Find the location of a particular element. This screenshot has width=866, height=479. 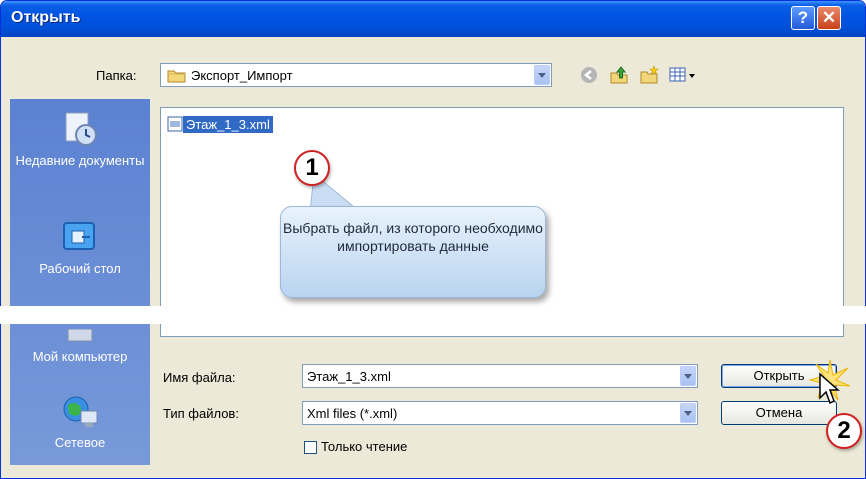

filetype-dropdown-button is located at coordinates (688, 413).